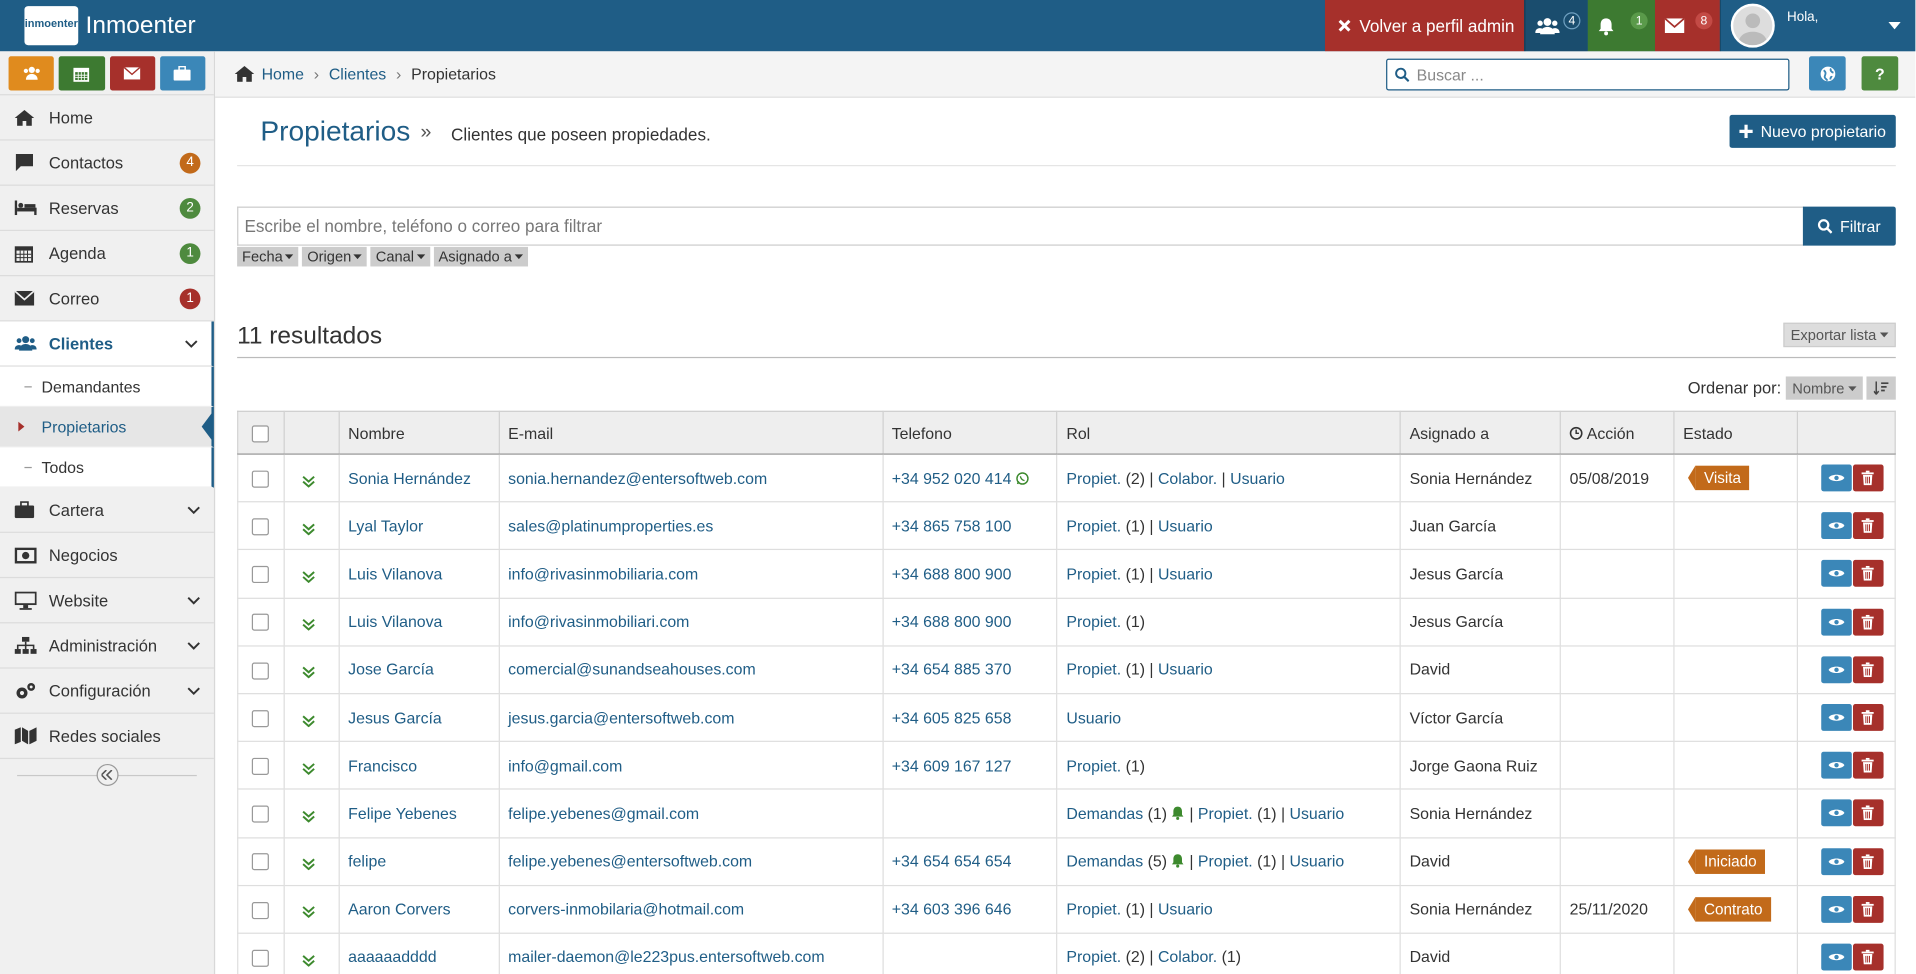  Describe the element at coordinates (182, 73) in the screenshot. I see `quick-briefcase-button` at that location.